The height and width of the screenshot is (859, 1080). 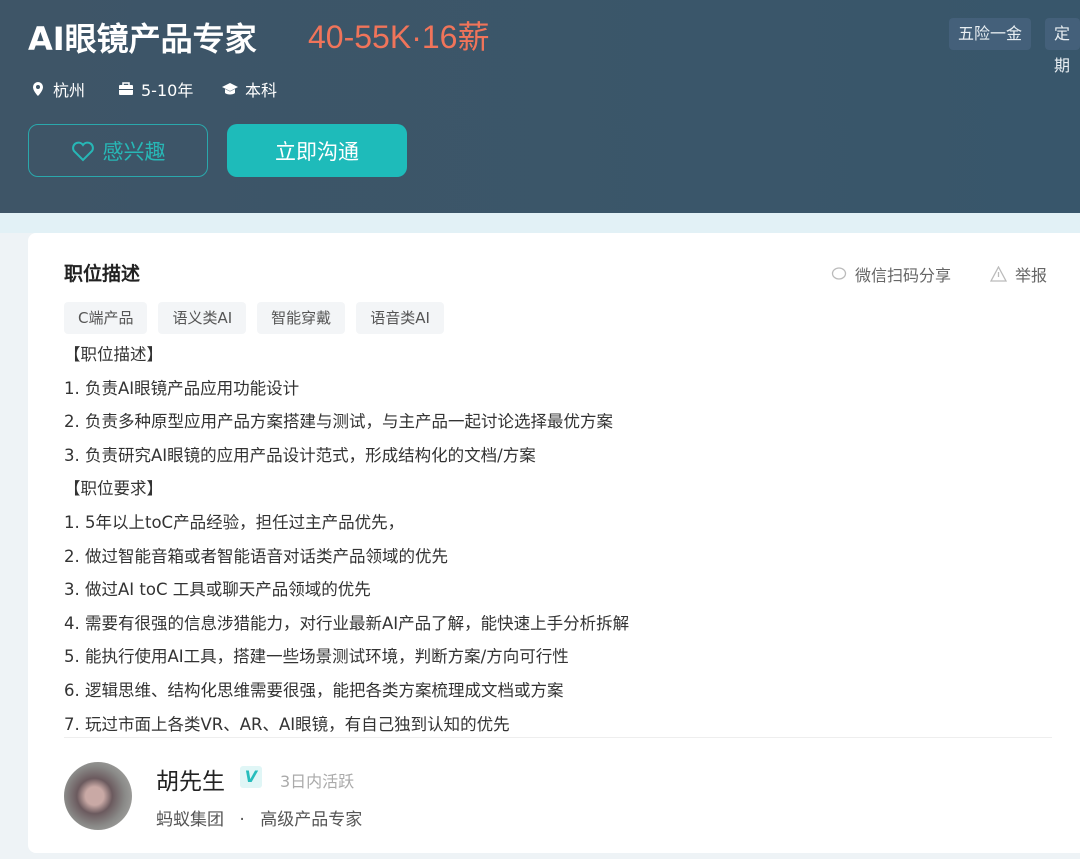 I want to click on report-button: 举报, so click(x=1018, y=274).